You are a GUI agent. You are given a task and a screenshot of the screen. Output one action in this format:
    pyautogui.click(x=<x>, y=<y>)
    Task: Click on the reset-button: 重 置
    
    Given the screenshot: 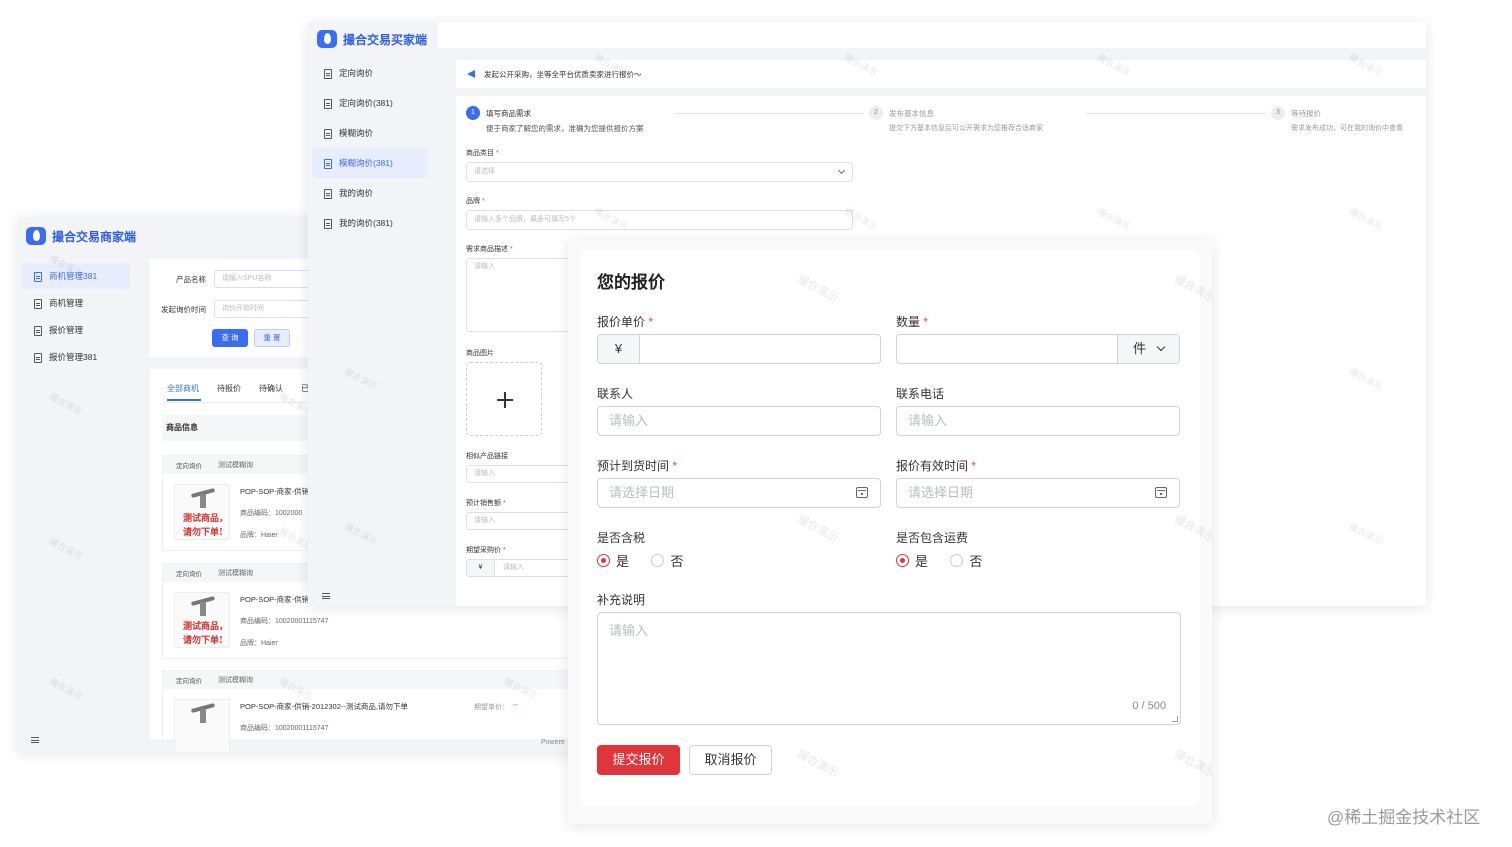 What is the action you would take?
    pyautogui.click(x=272, y=338)
    